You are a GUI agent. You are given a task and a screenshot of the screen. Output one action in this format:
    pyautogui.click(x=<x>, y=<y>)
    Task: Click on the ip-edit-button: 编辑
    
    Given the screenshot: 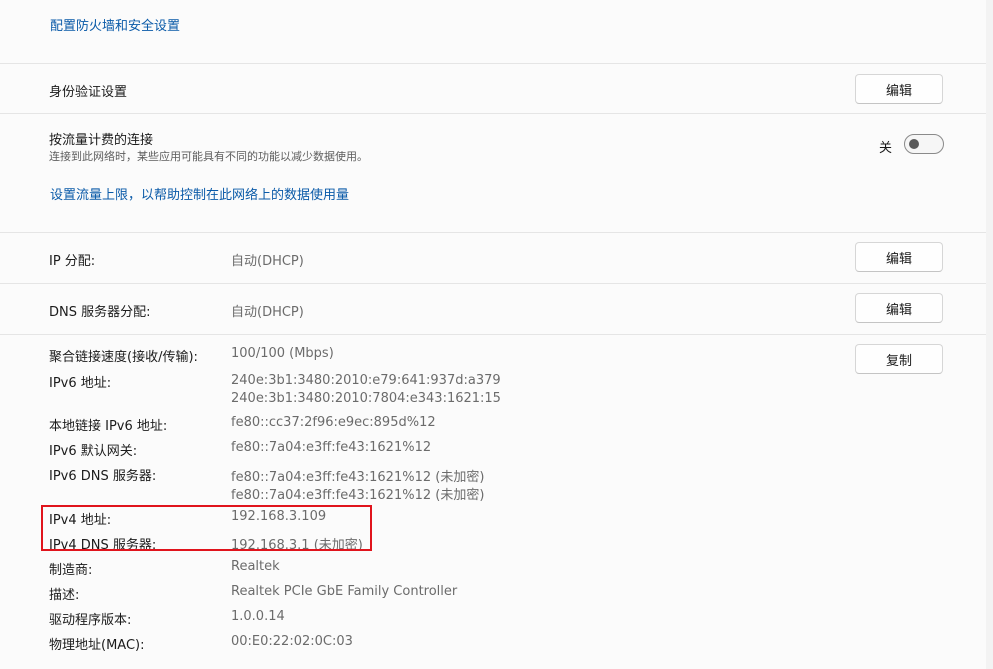 What is the action you would take?
    pyautogui.click(x=899, y=257)
    